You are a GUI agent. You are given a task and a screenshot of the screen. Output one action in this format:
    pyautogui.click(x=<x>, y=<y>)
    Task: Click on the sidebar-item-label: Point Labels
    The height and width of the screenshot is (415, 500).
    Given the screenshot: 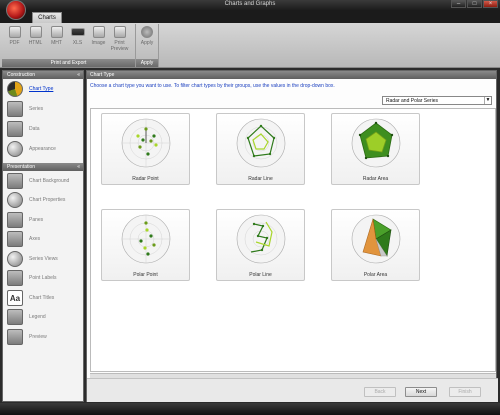 What is the action you would take?
    pyautogui.click(x=43, y=278)
    